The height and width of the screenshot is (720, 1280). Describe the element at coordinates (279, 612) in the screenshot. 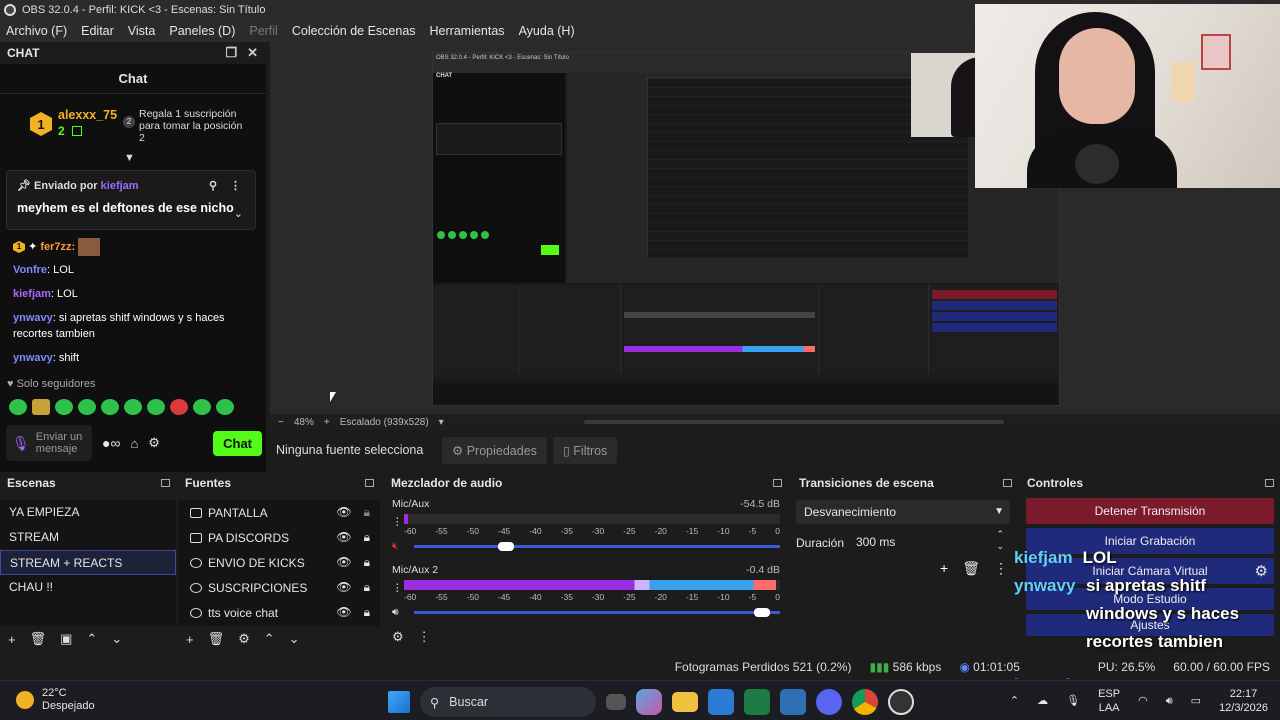

I see `source-item: tts voice chat 👁︎ 🔒︎` at that location.